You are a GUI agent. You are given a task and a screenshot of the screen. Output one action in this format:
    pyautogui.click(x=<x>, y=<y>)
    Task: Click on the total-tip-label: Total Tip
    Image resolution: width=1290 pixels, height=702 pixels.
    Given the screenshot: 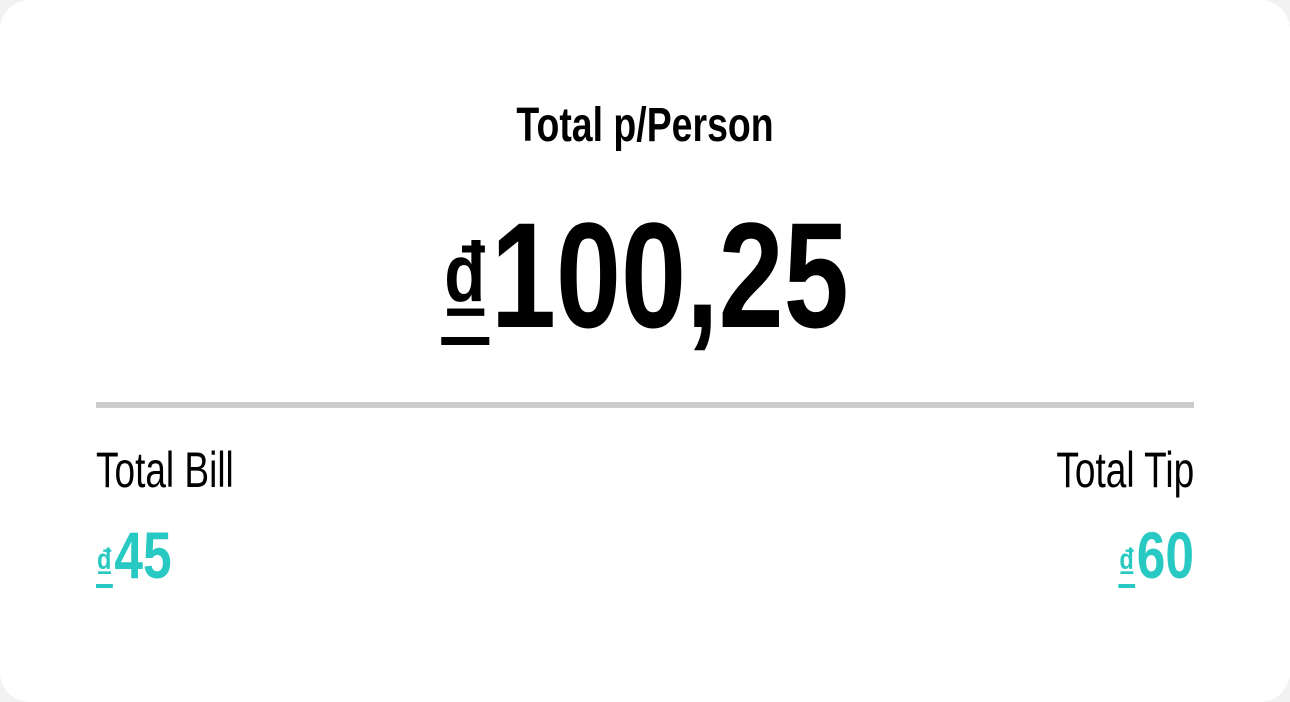 What is the action you would take?
    pyautogui.click(x=1125, y=470)
    